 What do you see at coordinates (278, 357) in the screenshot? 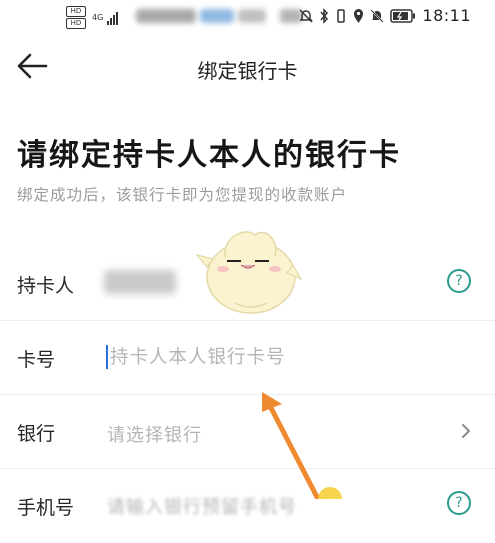
I see `card-number-input` at bounding box center [278, 357].